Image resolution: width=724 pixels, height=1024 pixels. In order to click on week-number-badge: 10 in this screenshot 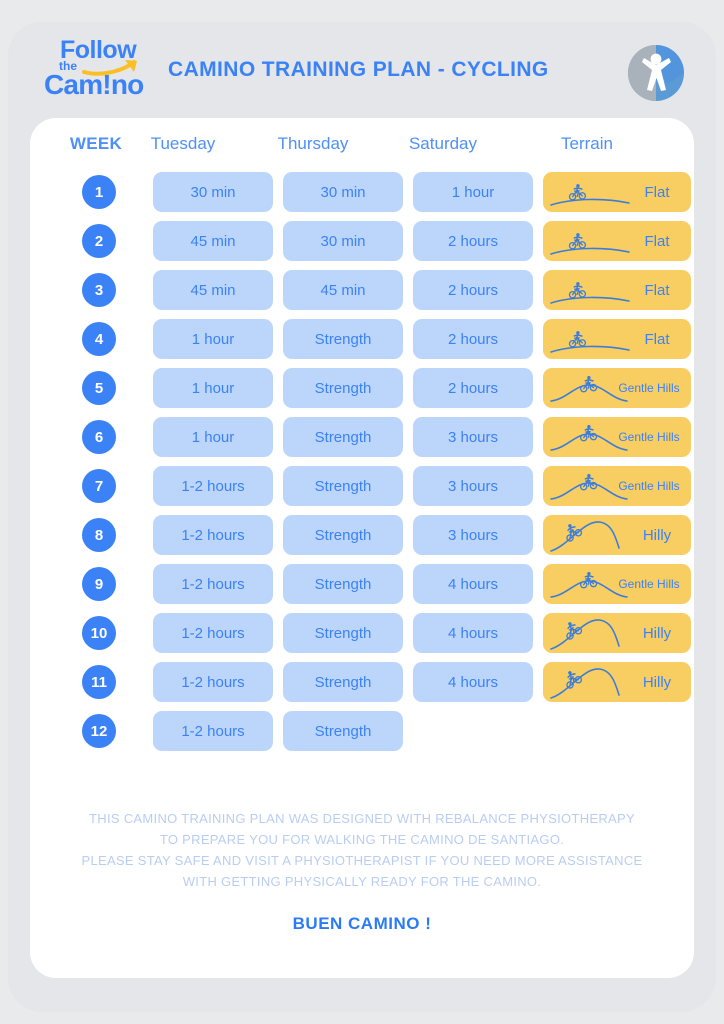, I will do `click(99, 633)`.